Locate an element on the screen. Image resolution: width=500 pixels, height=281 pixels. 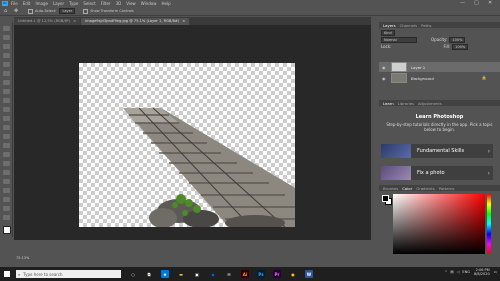
eraser-tool-icon is located at coordinates (6, 127).